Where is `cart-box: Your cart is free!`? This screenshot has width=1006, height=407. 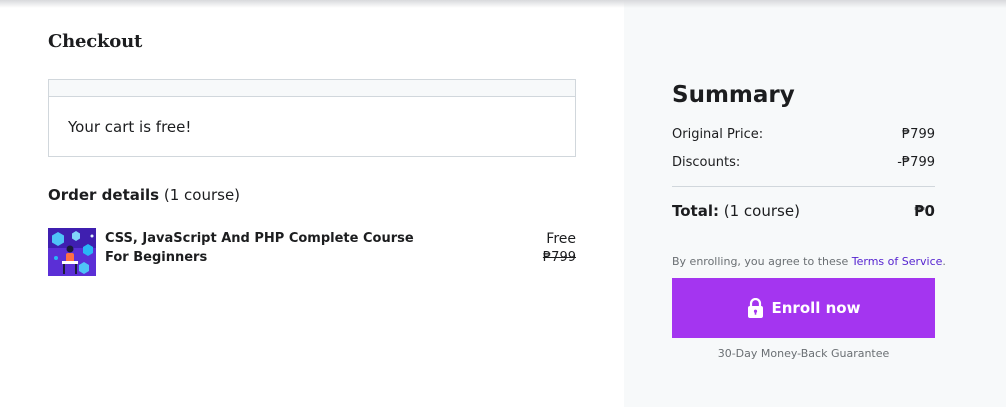 cart-box: Your cart is free! is located at coordinates (312, 118).